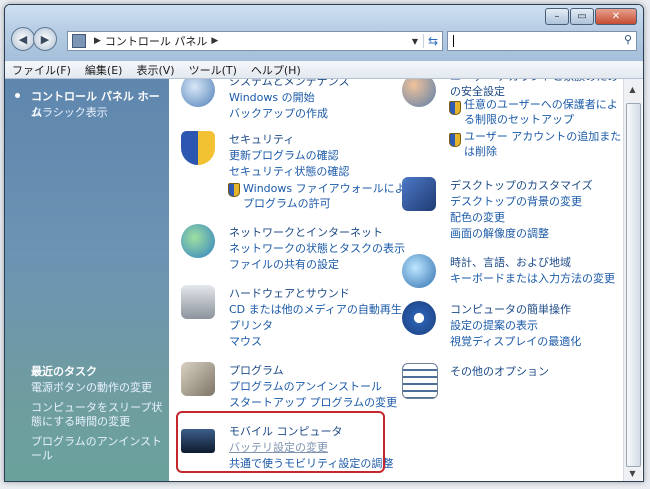 This screenshot has width=650, height=489. I want to click on refresh-icon: ⇆, so click(432, 41).